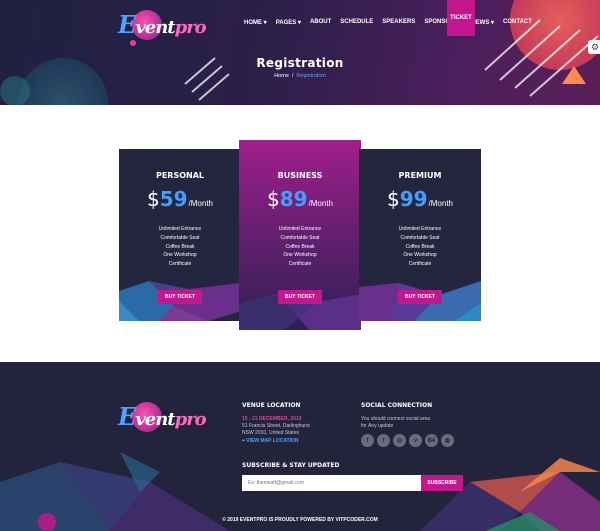  Describe the element at coordinates (415, 440) in the screenshot. I see `vimeo-icon: v` at that location.